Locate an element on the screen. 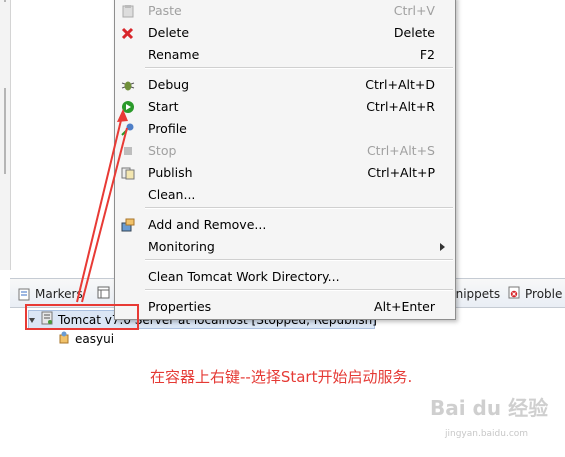  annotation-text: 在容器上右键--选择Start开始启动服务. is located at coordinates (281, 377).